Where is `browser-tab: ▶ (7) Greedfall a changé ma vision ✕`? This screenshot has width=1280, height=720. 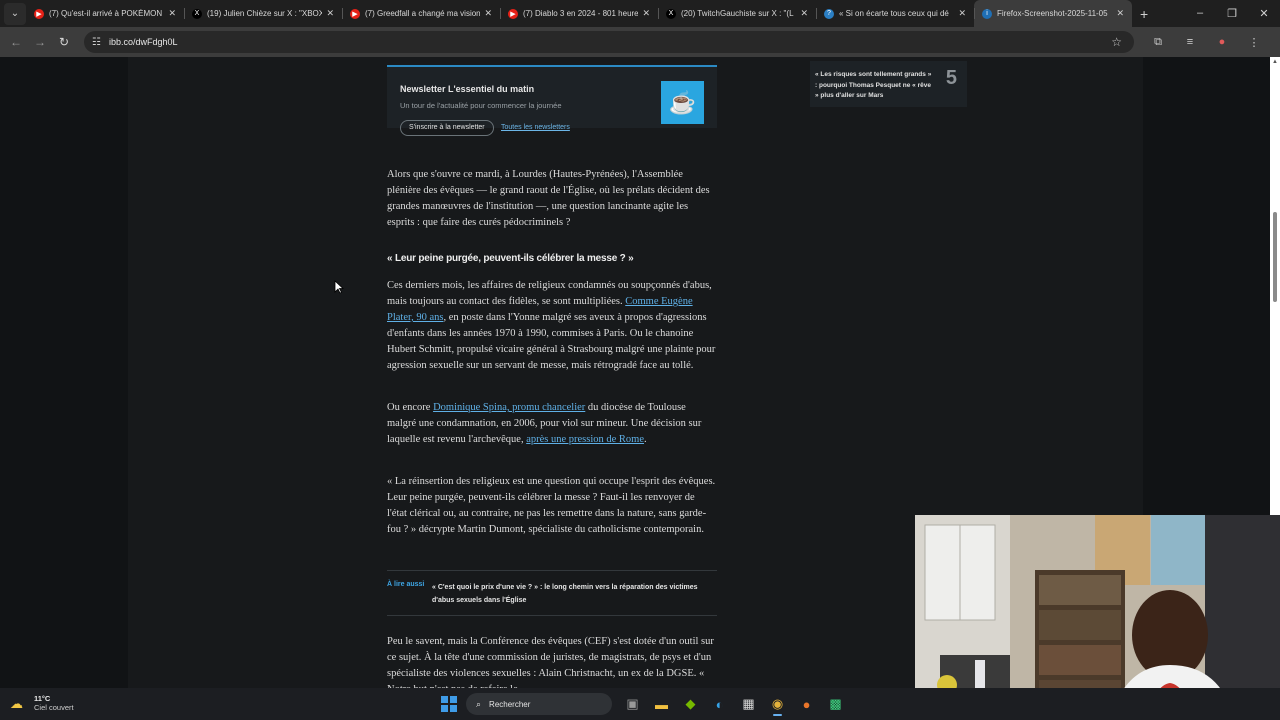
browser-tab: ▶ (7) Greedfall a changé ma vision ✕ is located at coordinates (421, 13).